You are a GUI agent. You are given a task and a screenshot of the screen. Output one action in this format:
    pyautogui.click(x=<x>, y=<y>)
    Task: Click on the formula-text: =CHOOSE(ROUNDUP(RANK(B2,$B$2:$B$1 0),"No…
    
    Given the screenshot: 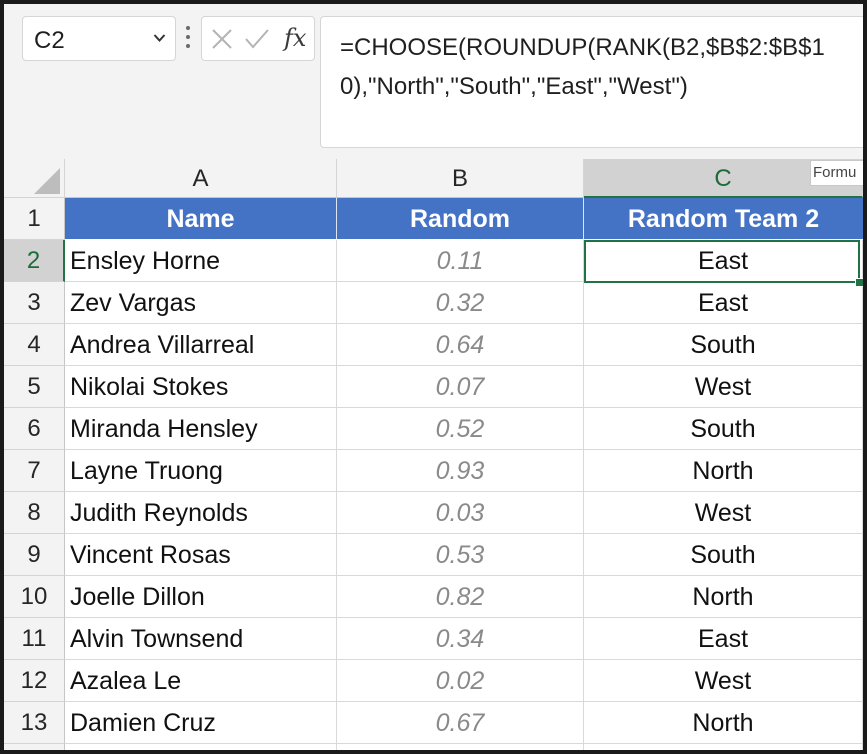 What is the action you would take?
    pyautogui.click(x=601, y=67)
    